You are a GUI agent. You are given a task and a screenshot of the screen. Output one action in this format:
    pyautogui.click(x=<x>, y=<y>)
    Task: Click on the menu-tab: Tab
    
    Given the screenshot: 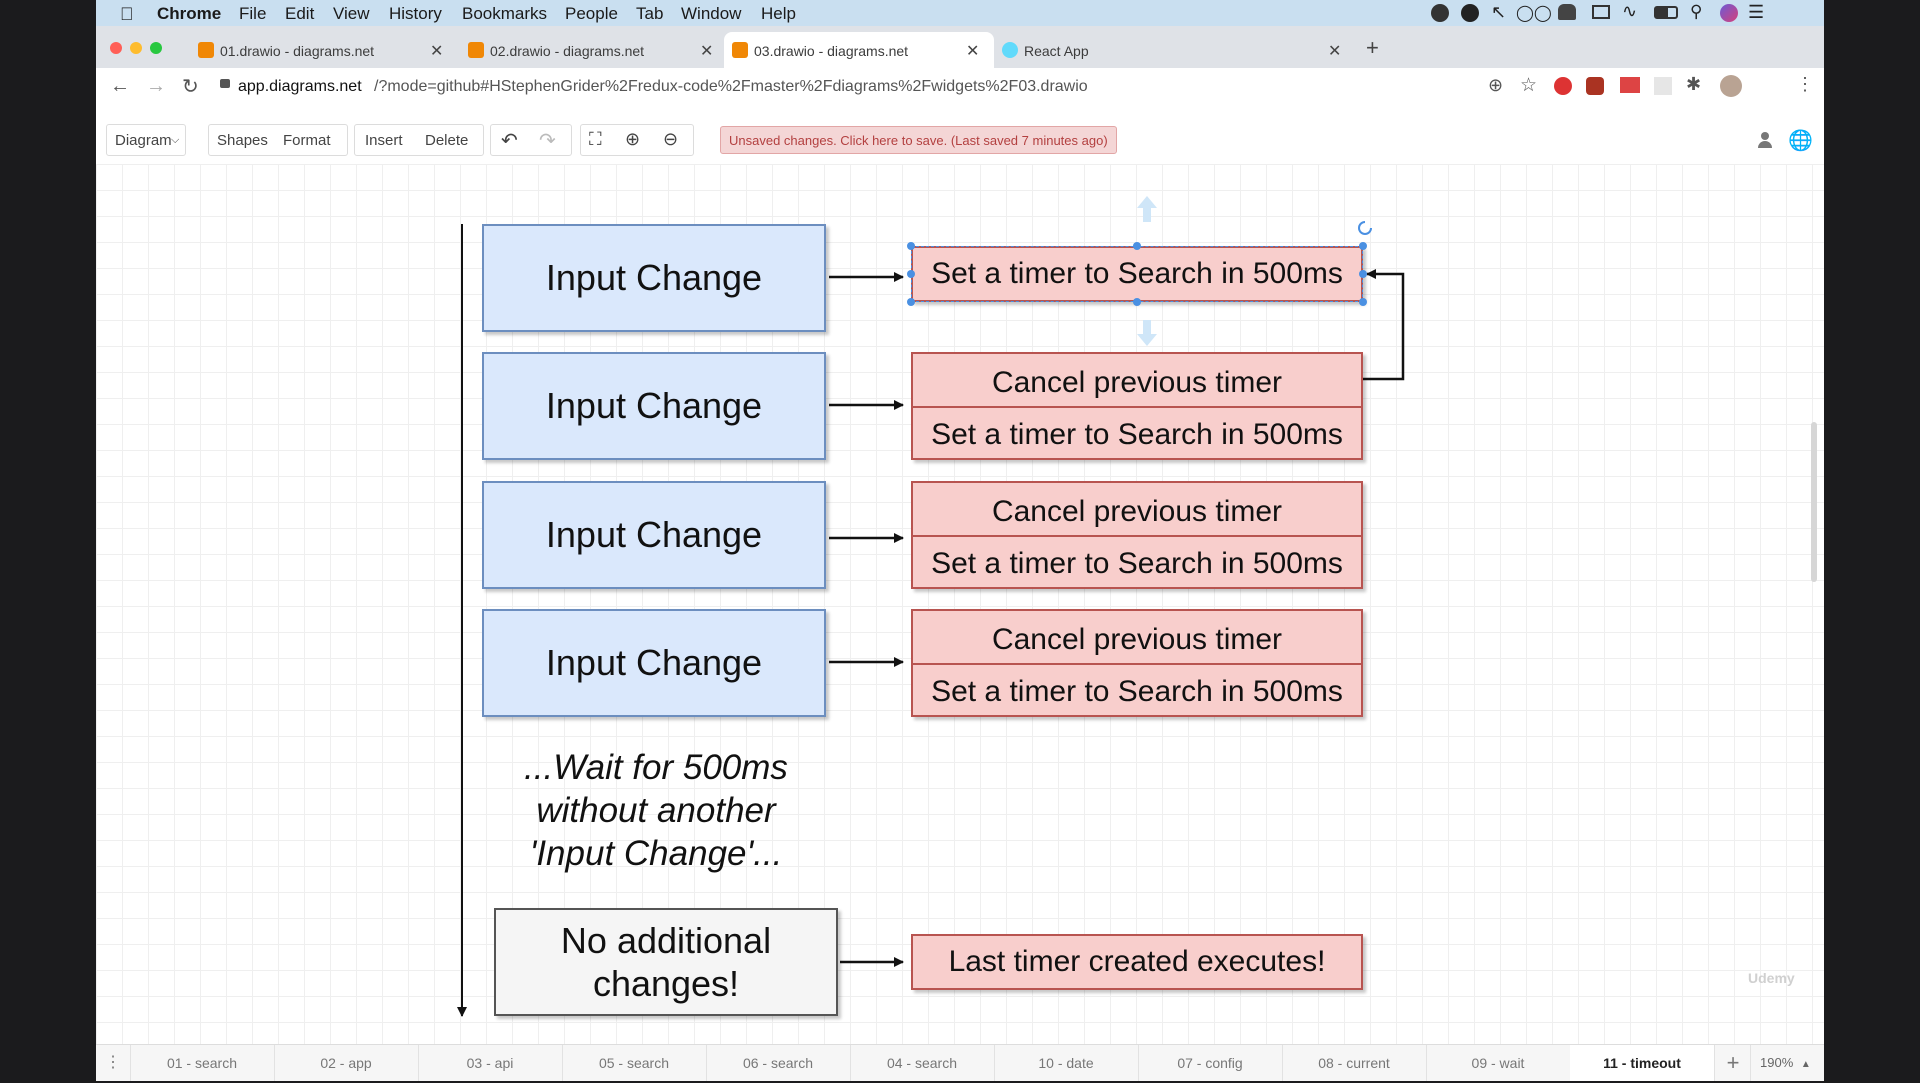 What is the action you would take?
    pyautogui.click(x=649, y=14)
    